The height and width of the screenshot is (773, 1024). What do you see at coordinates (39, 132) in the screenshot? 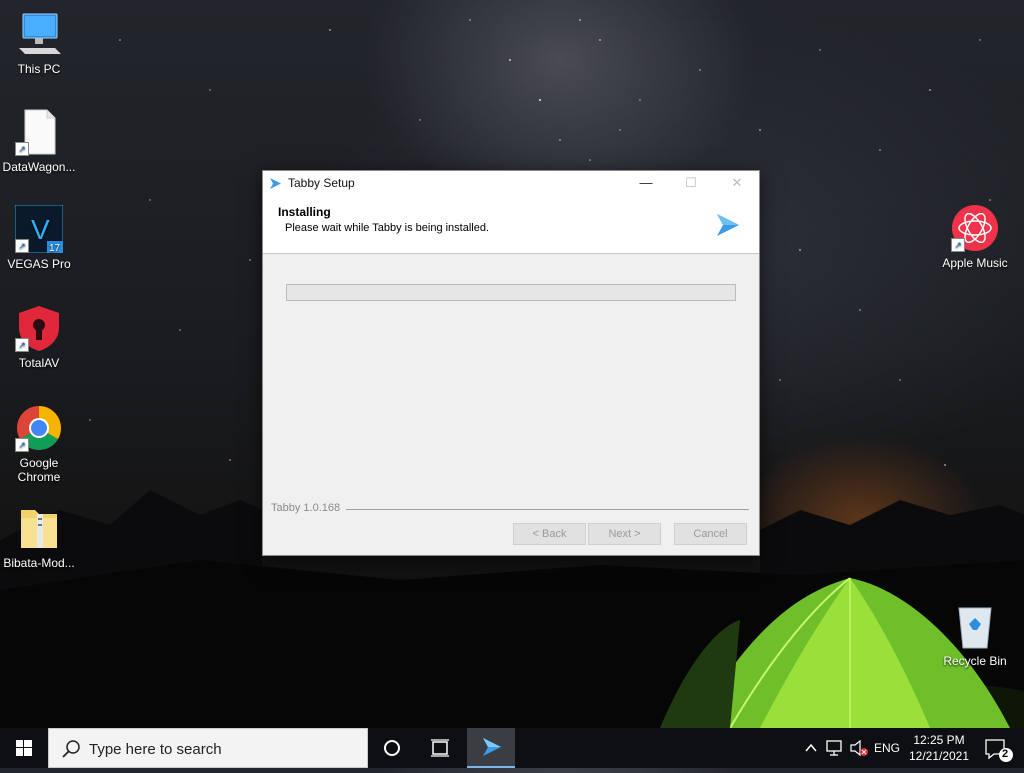
I see `document-icon: ↗` at bounding box center [39, 132].